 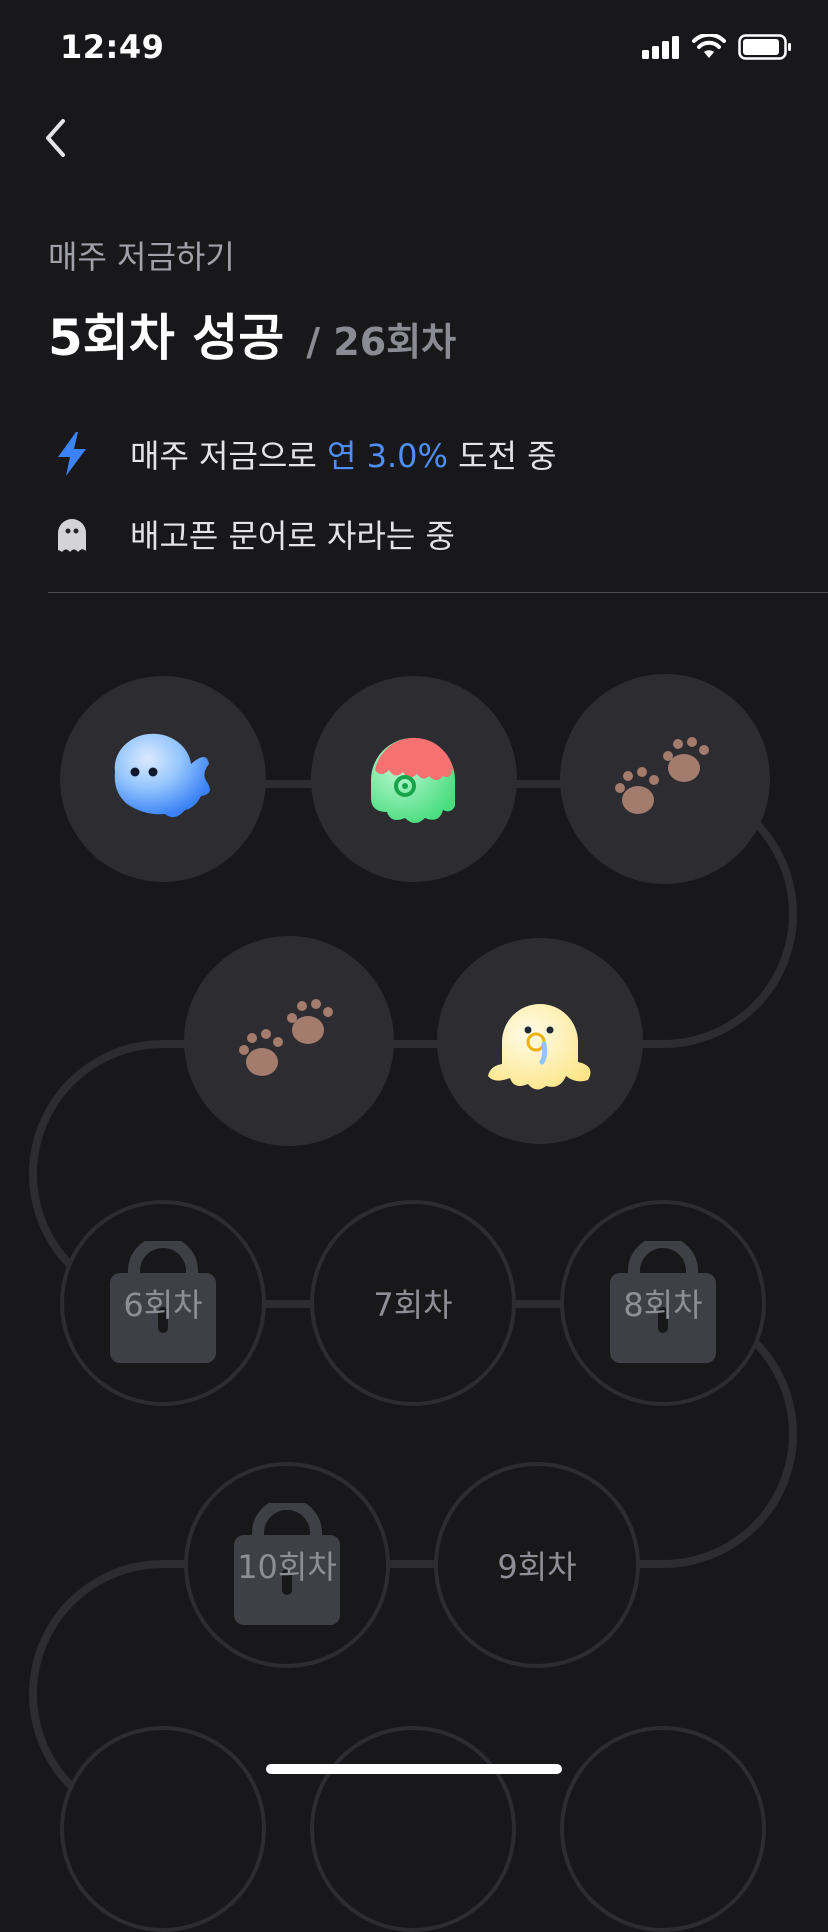 I want to click on node-label-7: 7회차, so click(x=413, y=1305).